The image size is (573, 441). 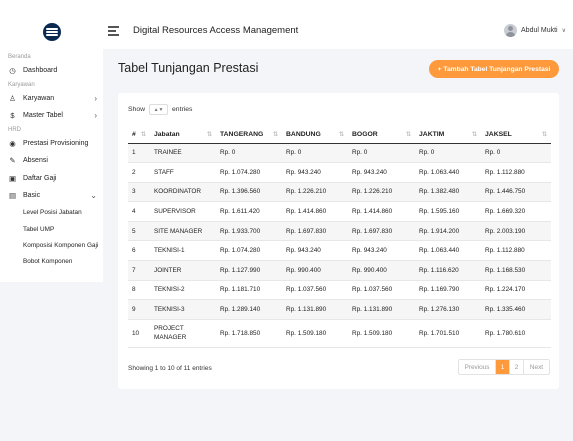 I want to click on table-cell: Rp. 1.112.880, so click(x=516, y=251).